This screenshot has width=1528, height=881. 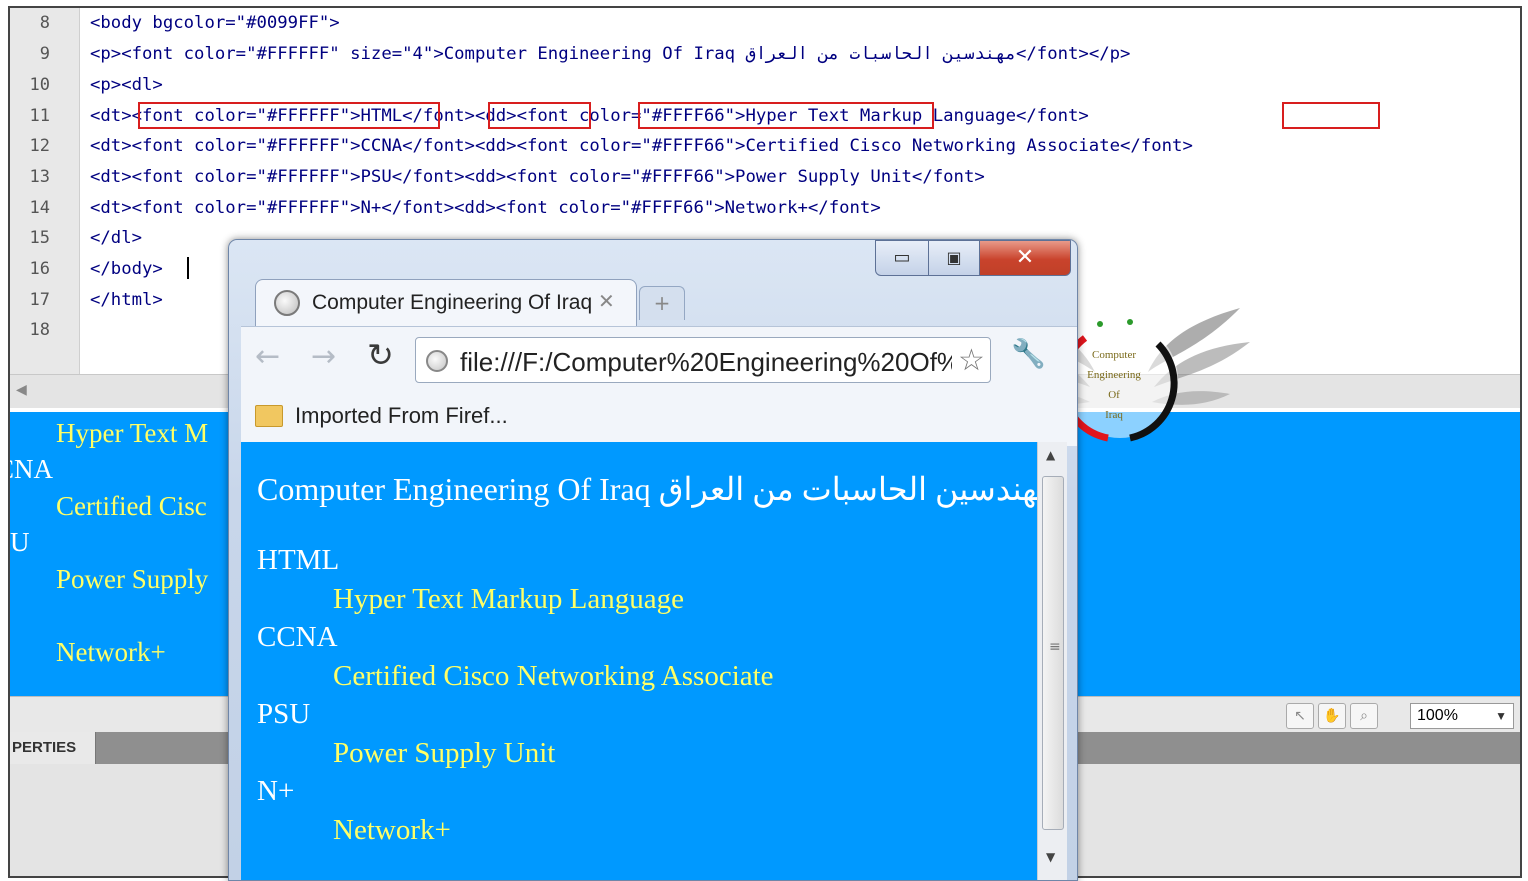 What do you see at coordinates (39, 146) in the screenshot?
I see `line-number: 12` at bounding box center [39, 146].